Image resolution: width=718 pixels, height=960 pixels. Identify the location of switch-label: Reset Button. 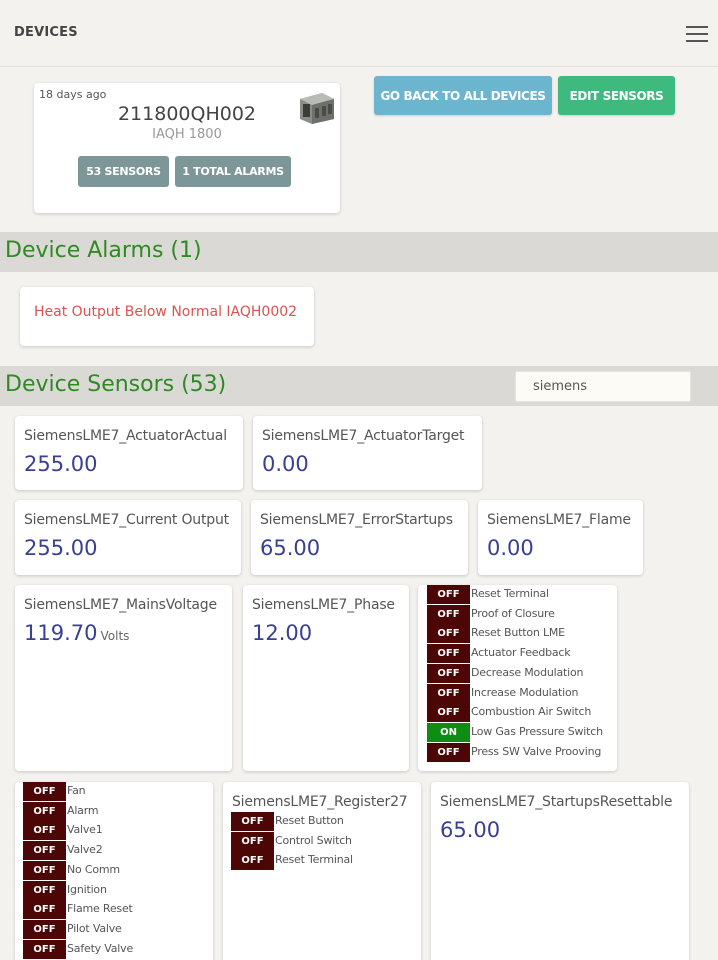
(309, 820).